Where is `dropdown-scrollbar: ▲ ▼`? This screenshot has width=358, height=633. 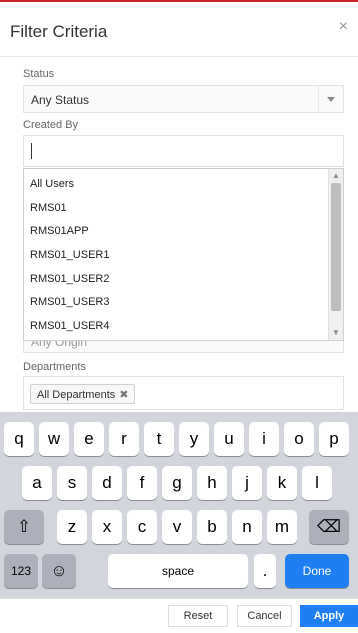
dropdown-scrollbar: ▲ ▼ is located at coordinates (335, 254).